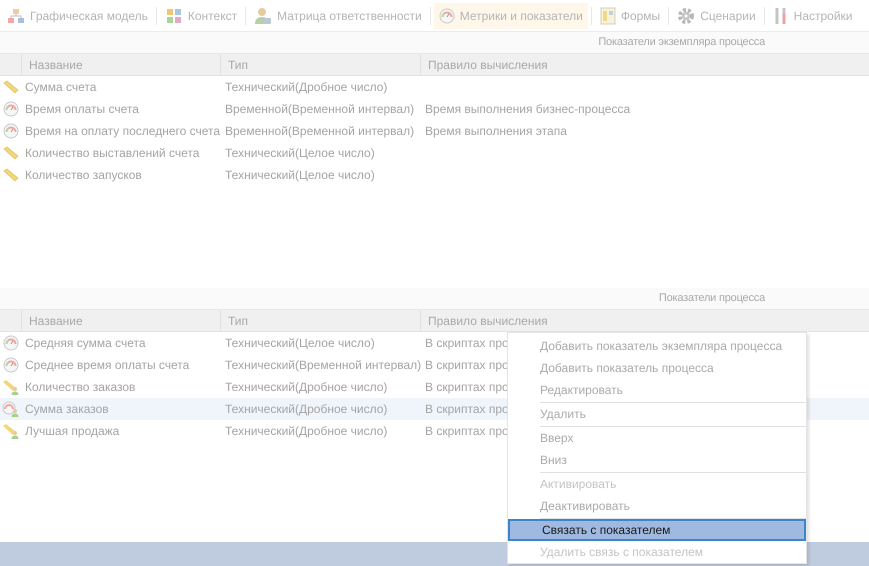 Image resolution: width=869 pixels, height=566 pixels. I want to click on table-cell: Сумма заказов, so click(67, 409).